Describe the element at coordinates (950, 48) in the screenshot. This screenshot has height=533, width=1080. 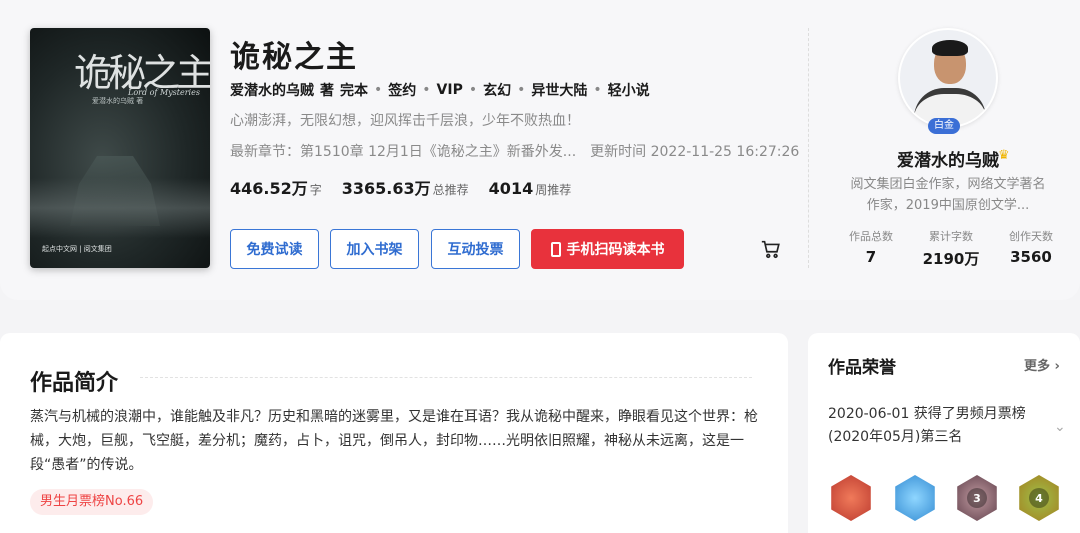
I see `avatar-hair` at that location.